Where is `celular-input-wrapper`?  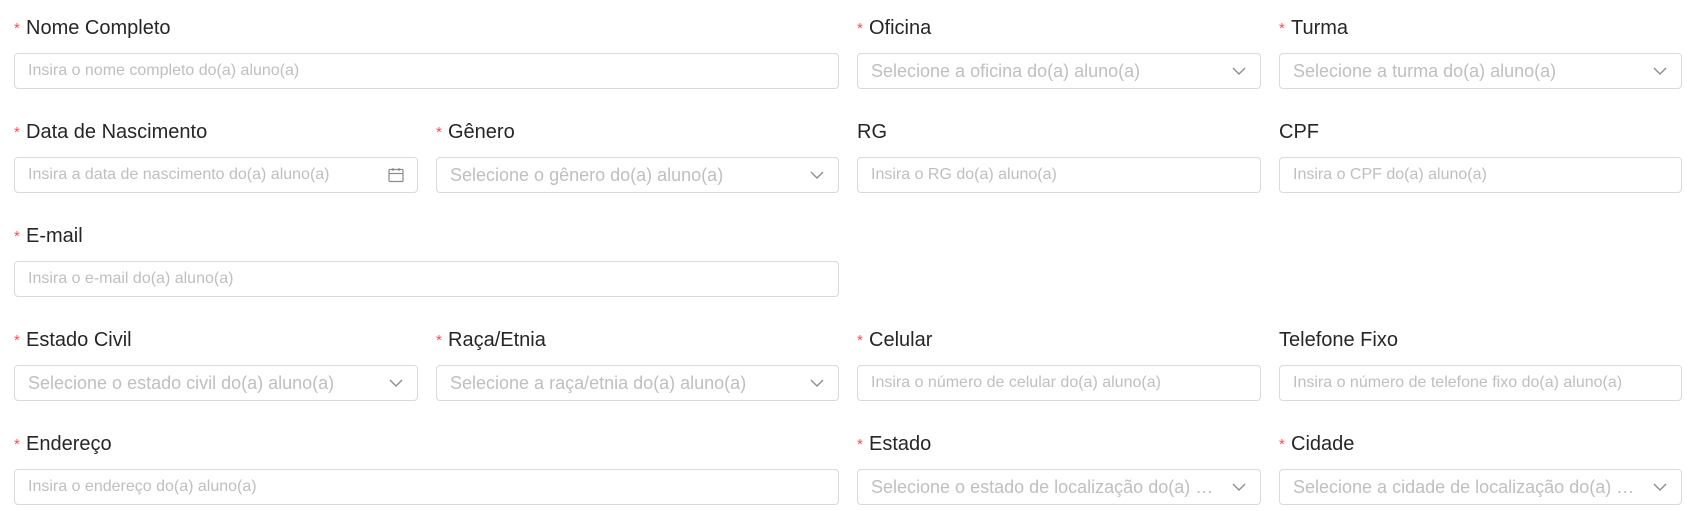
celular-input-wrapper is located at coordinates (1059, 383).